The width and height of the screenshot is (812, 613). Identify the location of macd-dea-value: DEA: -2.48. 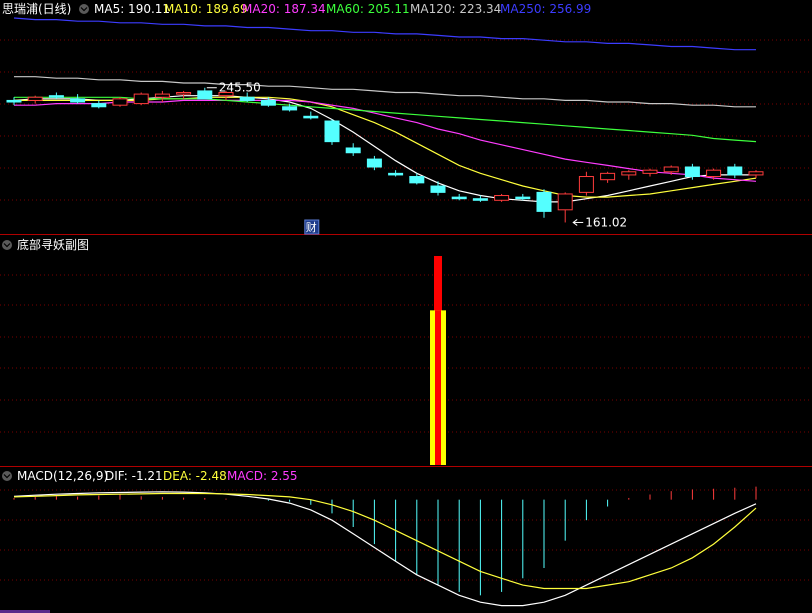
(195, 476).